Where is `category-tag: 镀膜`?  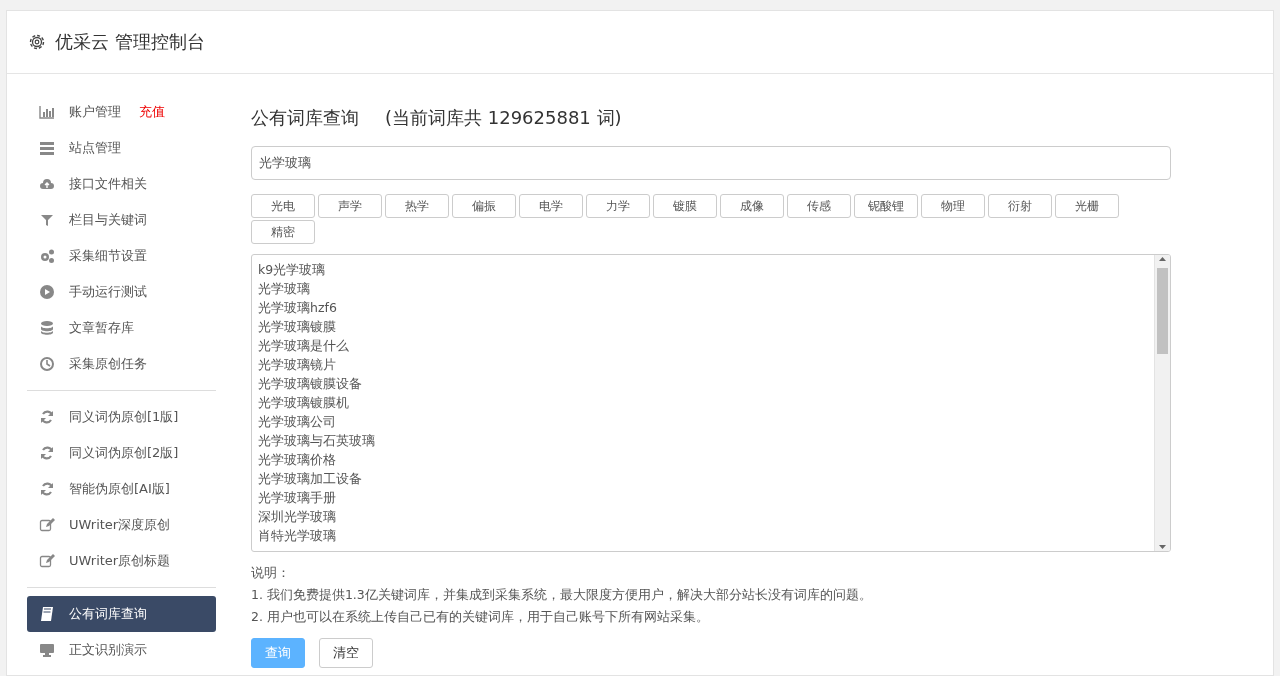
category-tag: 镀膜 is located at coordinates (685, 206).